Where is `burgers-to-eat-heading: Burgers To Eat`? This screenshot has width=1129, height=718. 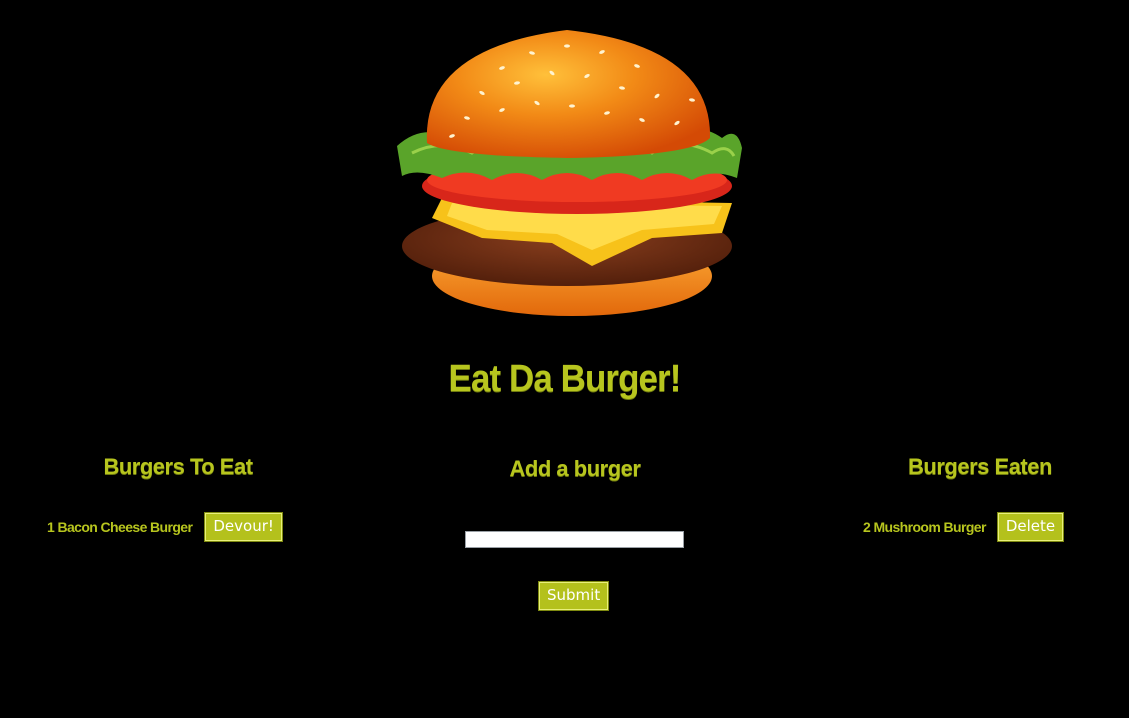
burgers-to-eat-heading: Burgers To Eat is located at coordinates (178, 466).